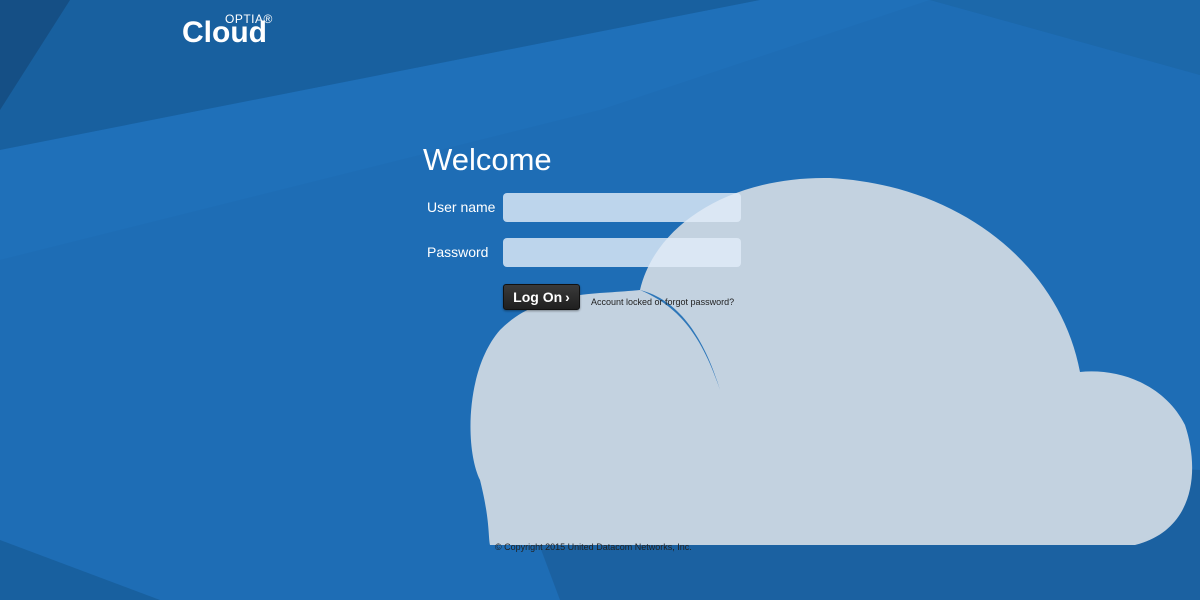  Describe the element at coordinates (622, 207) in the screenshot. I see `username-input` at that location.